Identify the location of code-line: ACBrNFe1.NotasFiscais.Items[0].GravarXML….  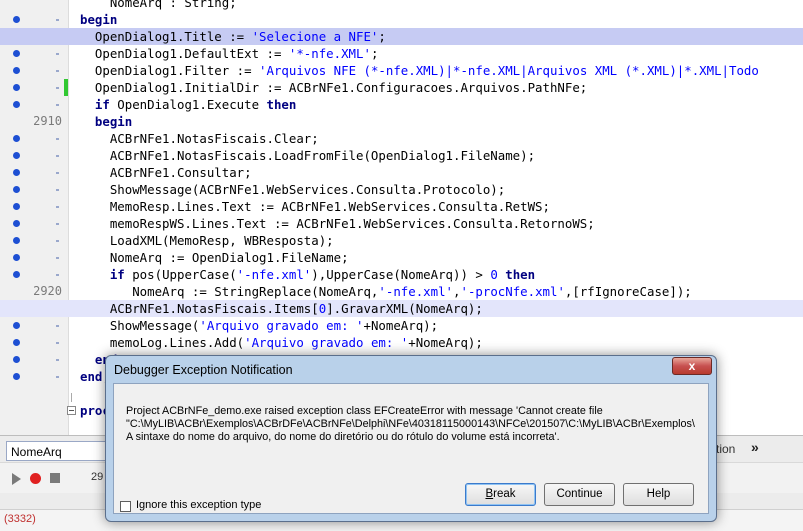
(401, 308).